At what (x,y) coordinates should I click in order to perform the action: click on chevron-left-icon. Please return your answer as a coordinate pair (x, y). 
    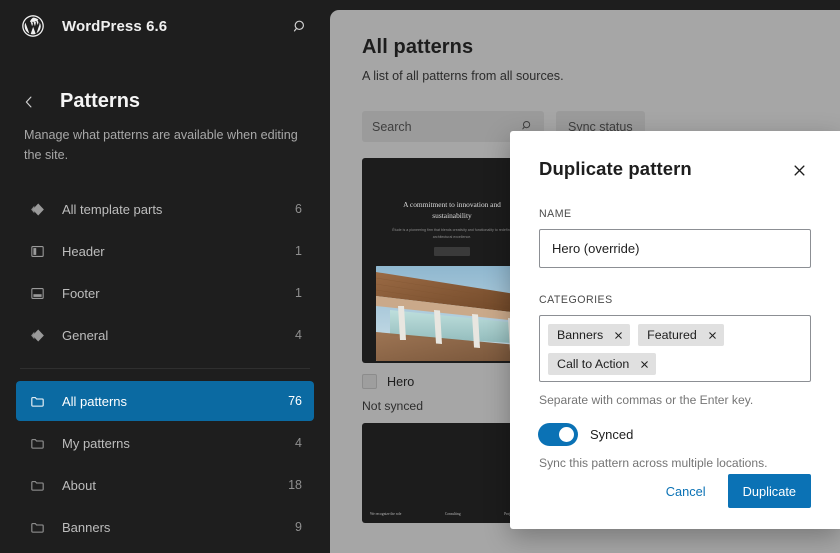
    Looking at the image, I should click on (29, 102).